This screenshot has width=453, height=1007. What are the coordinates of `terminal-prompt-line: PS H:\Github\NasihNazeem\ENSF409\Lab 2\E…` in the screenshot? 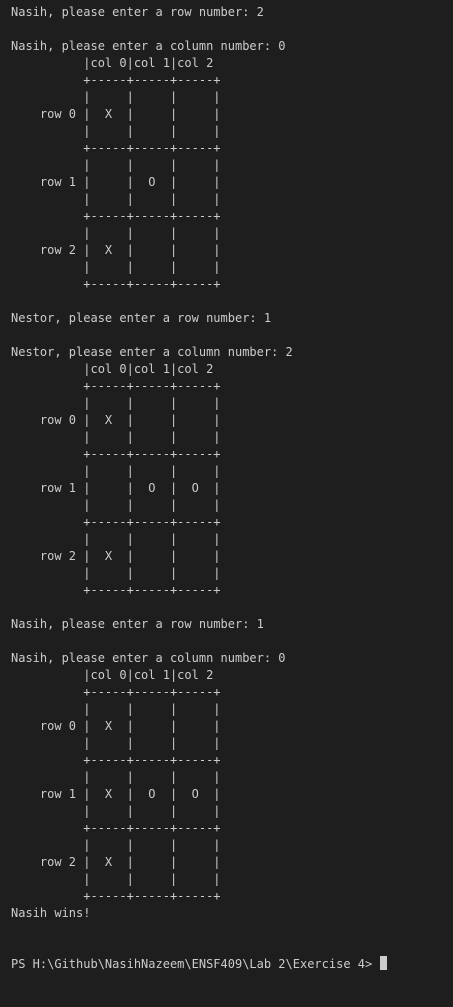 It's located at (232, 964).